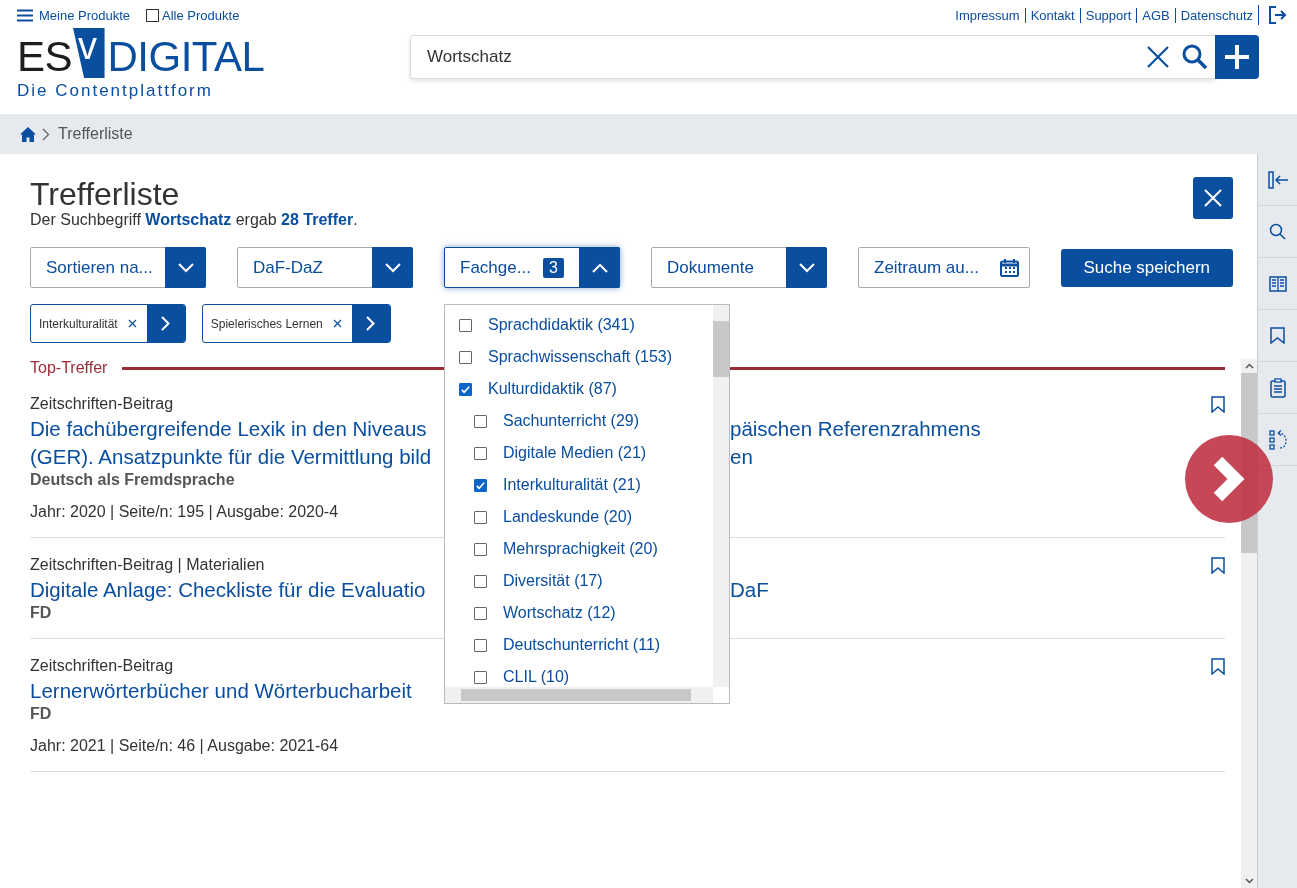 The image size is (1297, 888). What do you see at coordinates (1249, 881) in the screenshot?
I see `scroll-down-icon` at bounding box center [1249, 881].